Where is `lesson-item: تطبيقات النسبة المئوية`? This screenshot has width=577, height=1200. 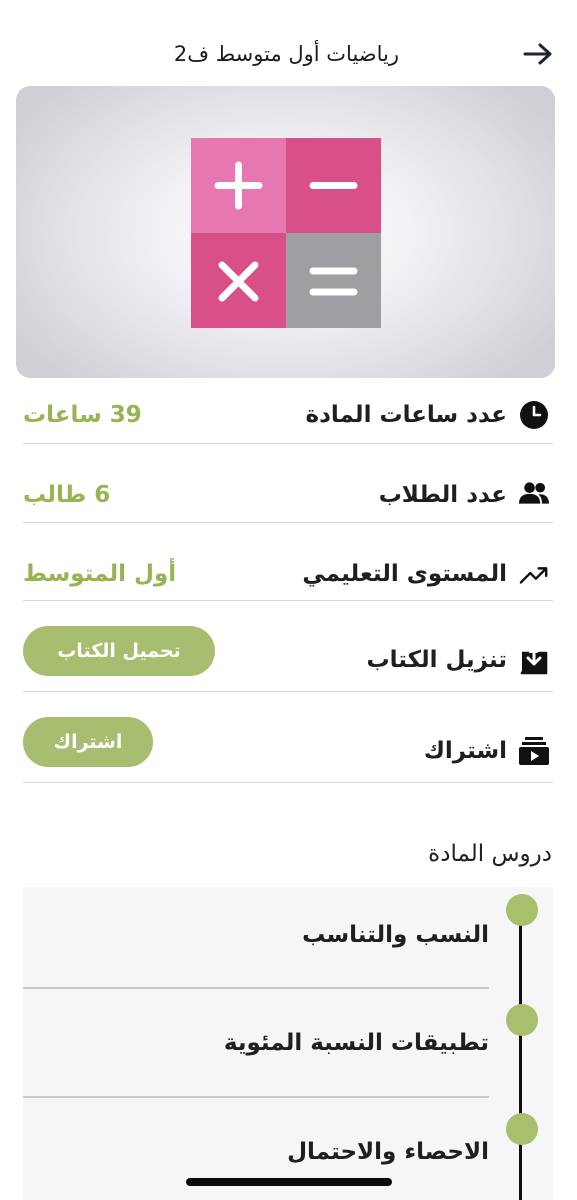 lesson-item: تطبيقات النسبة المئوية is located at coordinates (356, 1043).